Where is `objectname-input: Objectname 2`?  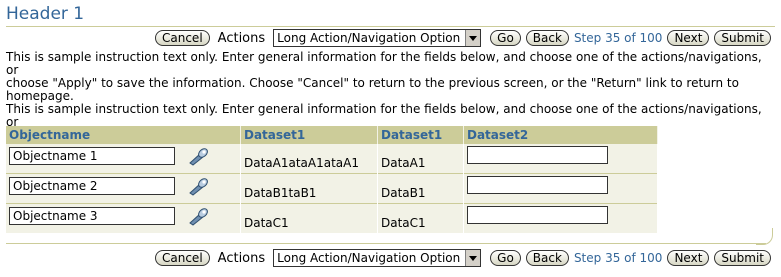
objectname-input: Objectname 2 is located at coordinates (92, 186).